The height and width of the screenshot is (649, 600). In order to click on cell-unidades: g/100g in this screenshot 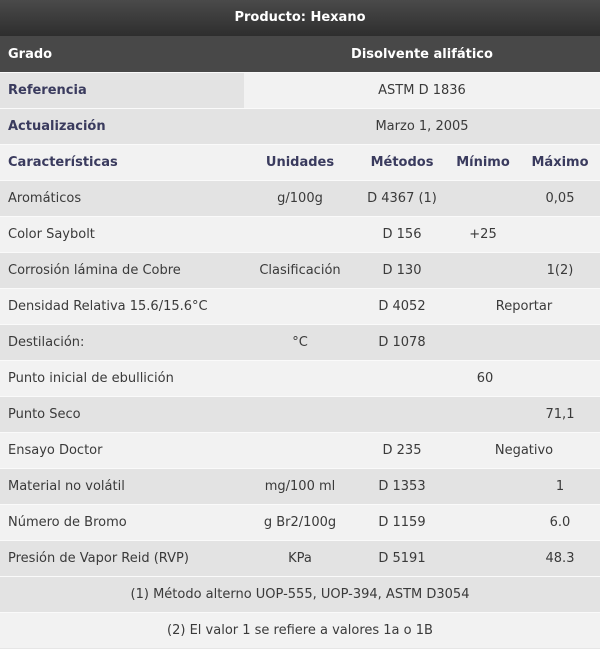, I will do `click(300, 198)`.